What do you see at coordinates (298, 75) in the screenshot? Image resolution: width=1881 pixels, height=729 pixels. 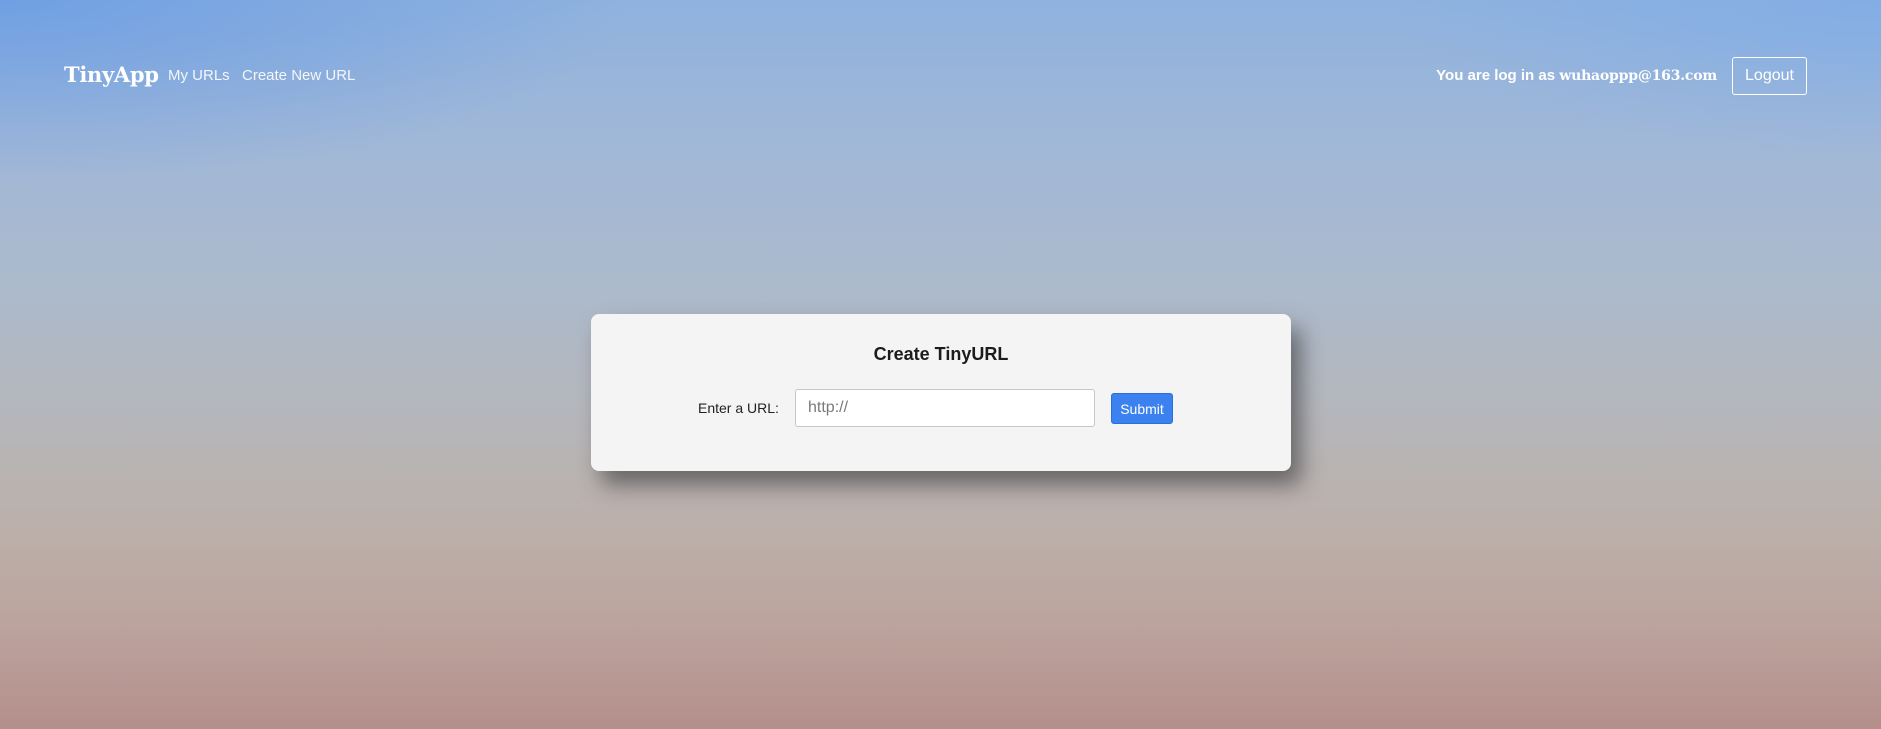 I see `nav-link-create-new-url: Create New URL` at bounding box center [298, 75].